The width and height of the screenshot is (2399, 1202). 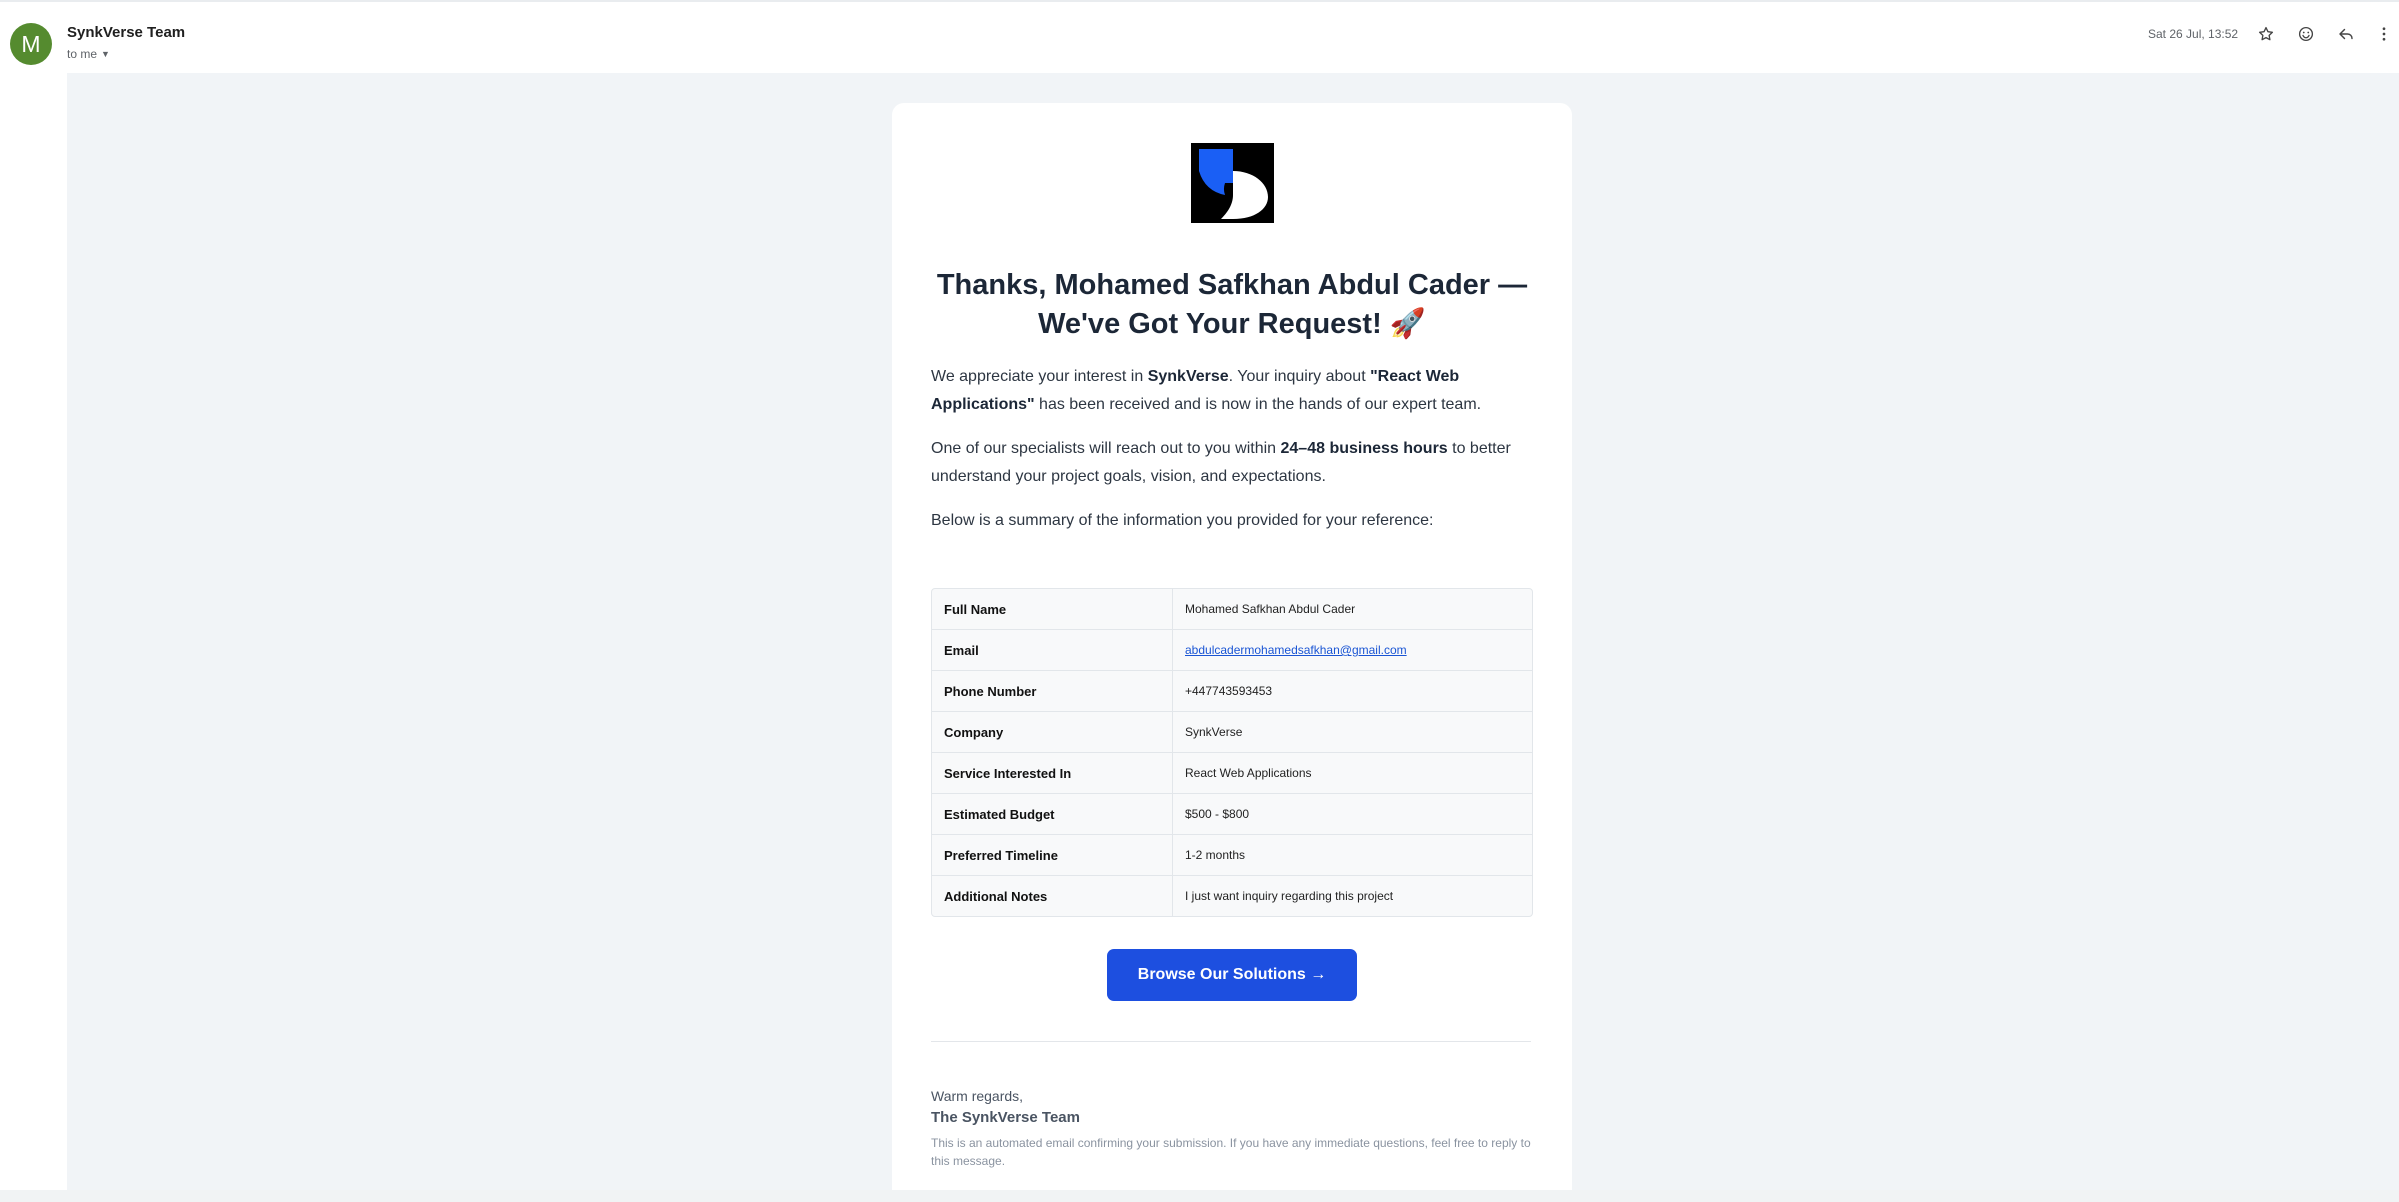 What do you see at coordinates (1199, 1) in the screenshot?
I see `top-edge` at bounding box center [1199, 1].